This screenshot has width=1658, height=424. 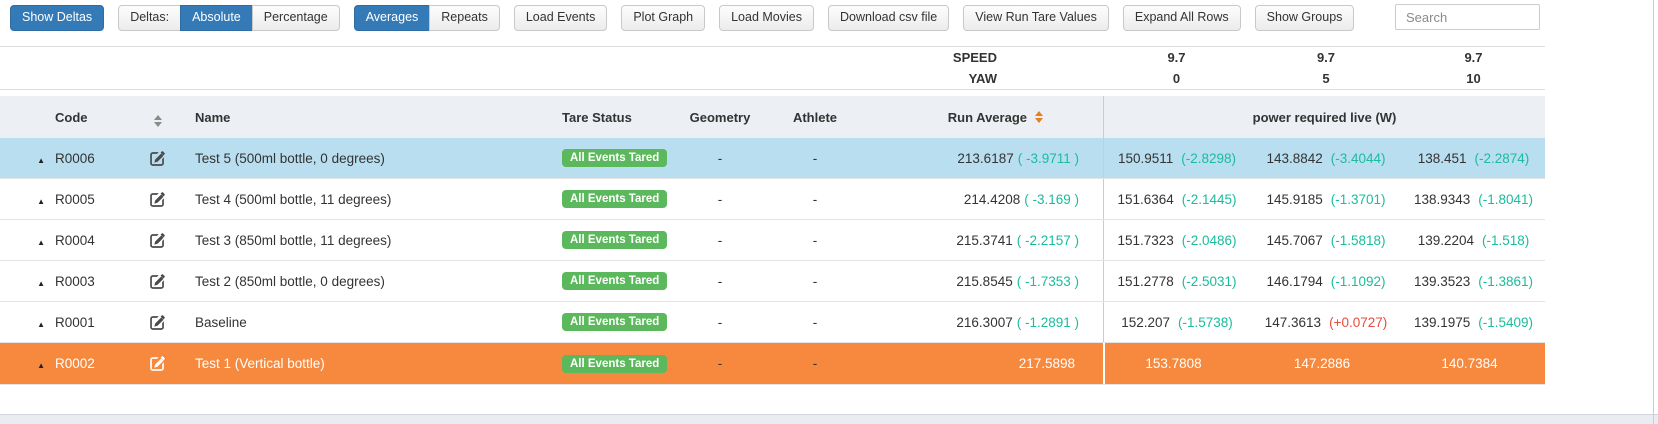 What do you see at coordinates (663, 18) in the screenshot?
I see `plot-graph-button: Plot Graph` at bounding box center [663, 18].